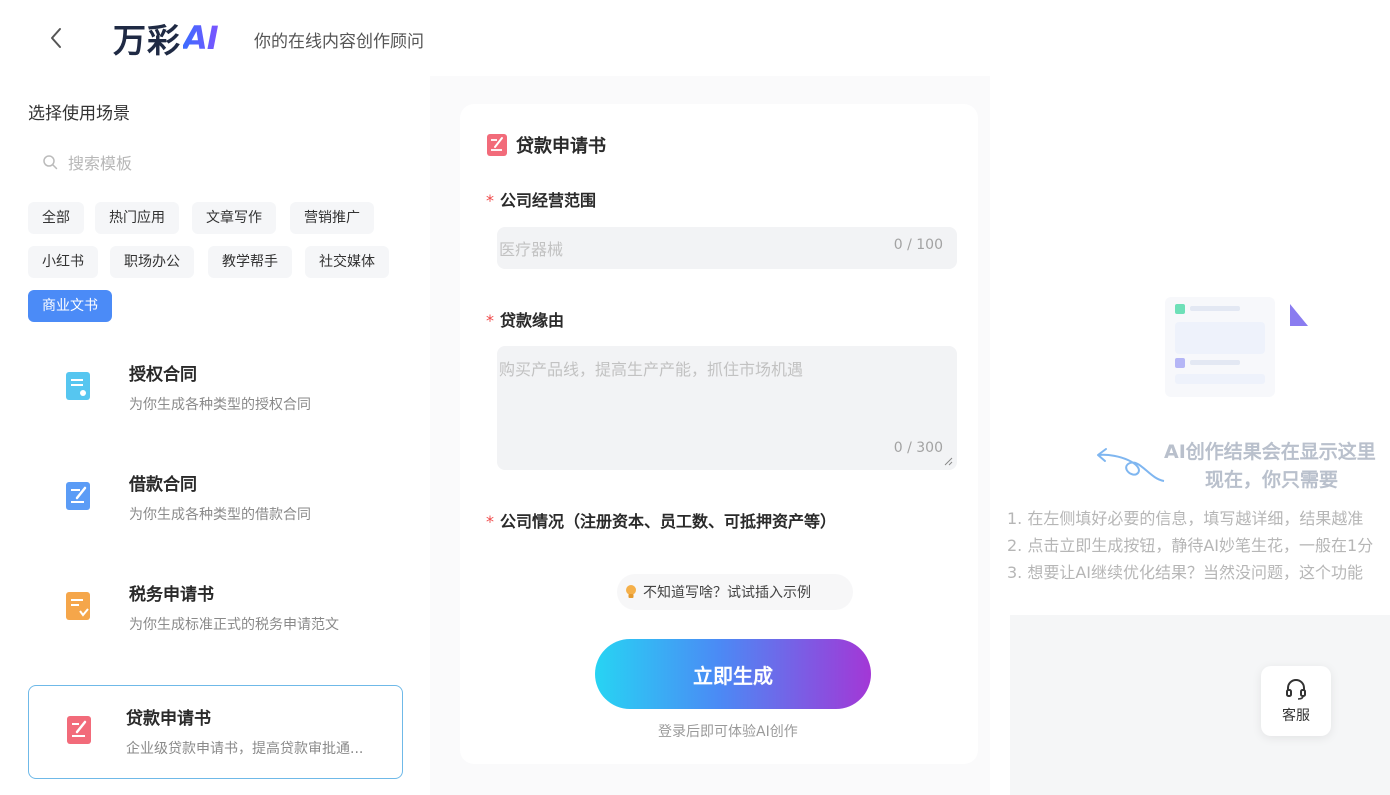 The height and width of the screenshot is (795, 1390). What do you see at coordinates (250, 262) in the screenshot?
I see `tag-teaching: 教学帮手` at bounding box center [250, 262].